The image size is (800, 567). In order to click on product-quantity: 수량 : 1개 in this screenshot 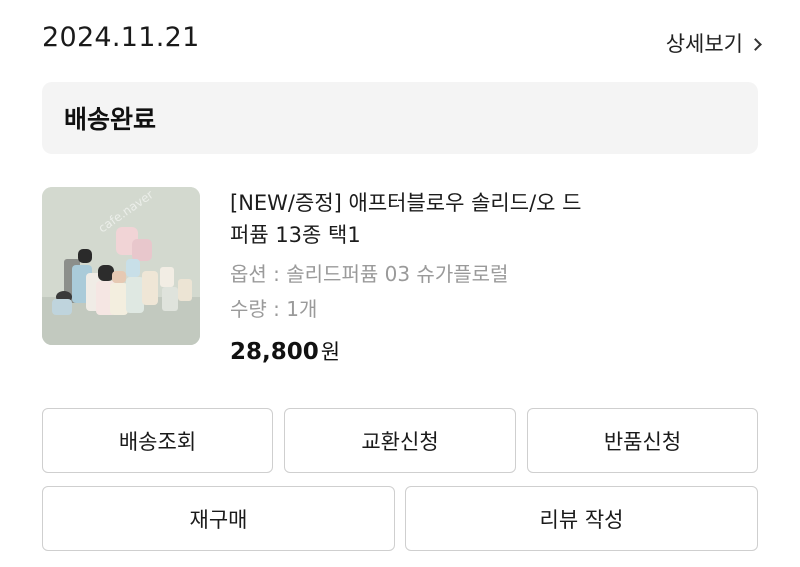, I will do `click(274, 309)`.